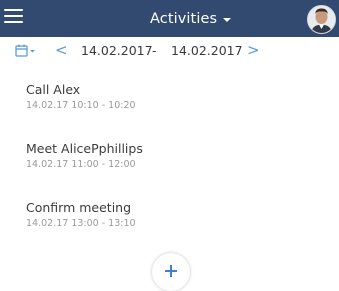 The height and width of the screenshot is (291, 339). I want to click on activity-title: Confirm meeting, so click(79, 207).